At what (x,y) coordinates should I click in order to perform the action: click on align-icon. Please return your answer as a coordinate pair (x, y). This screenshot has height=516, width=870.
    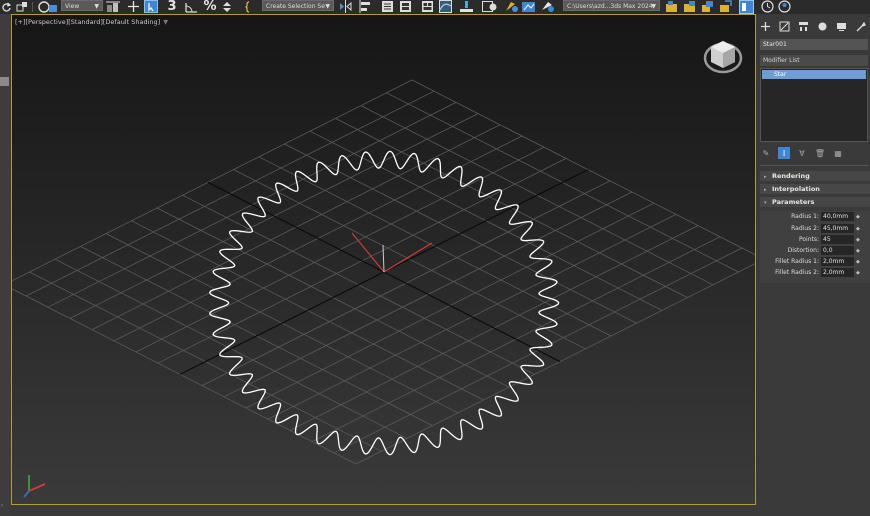
    Looking at the image, I should click on (365, 6).